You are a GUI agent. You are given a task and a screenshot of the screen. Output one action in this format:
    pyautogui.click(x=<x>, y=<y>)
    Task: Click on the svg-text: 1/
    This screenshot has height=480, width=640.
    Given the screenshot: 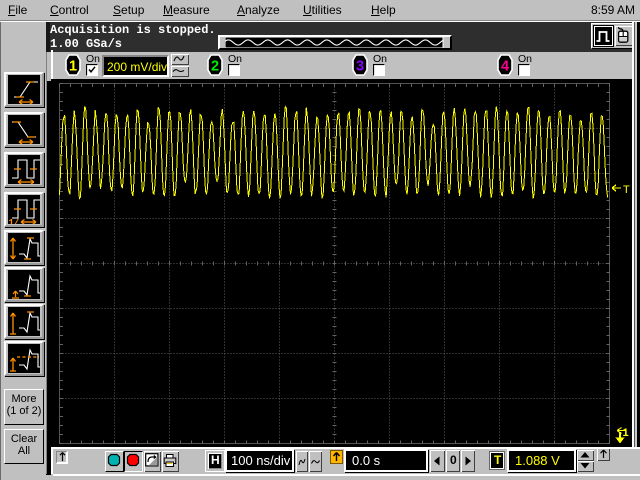 What is the action you would take?
    pyautogui.click(x=14, y=221)
    